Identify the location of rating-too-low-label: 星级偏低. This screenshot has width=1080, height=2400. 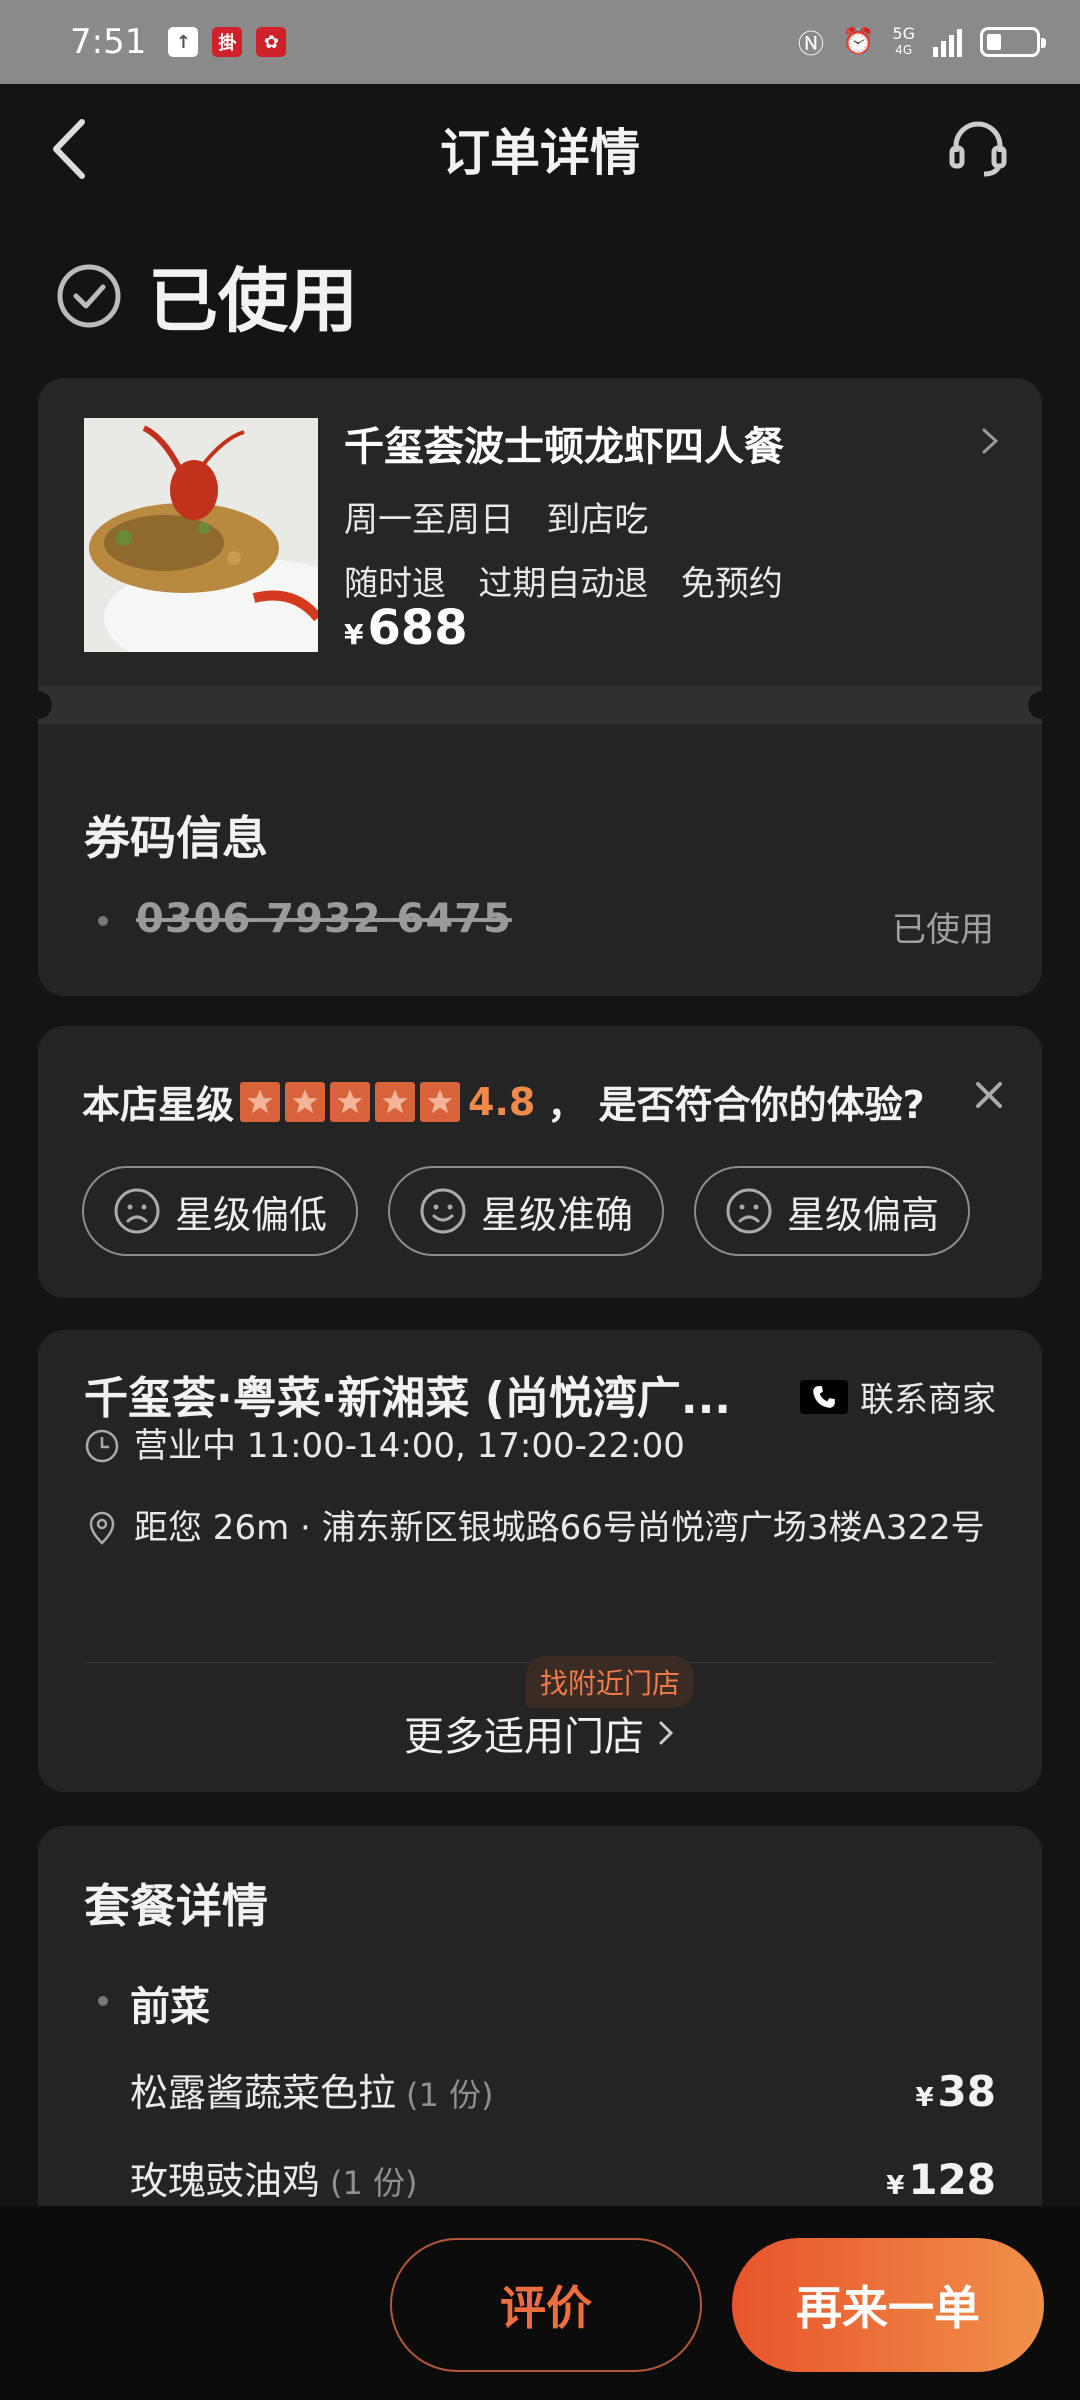
(250, 1214).